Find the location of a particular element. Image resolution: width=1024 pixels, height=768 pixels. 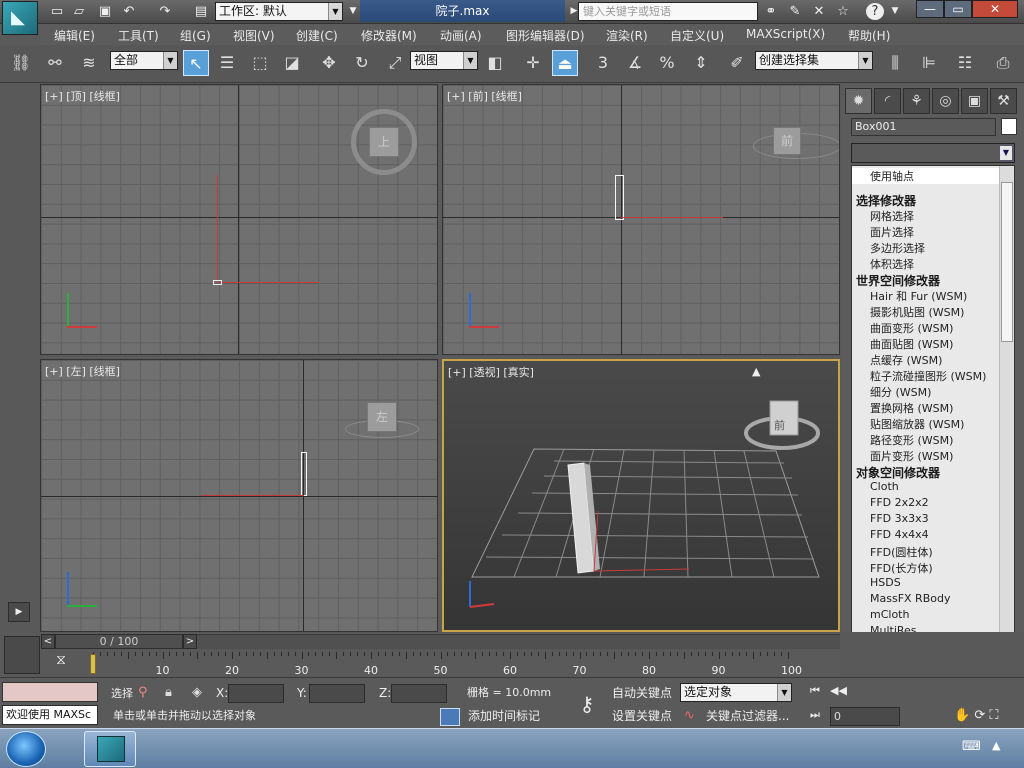

modifier-list-item: 多边形选择 is located at coordinates (926, 248).